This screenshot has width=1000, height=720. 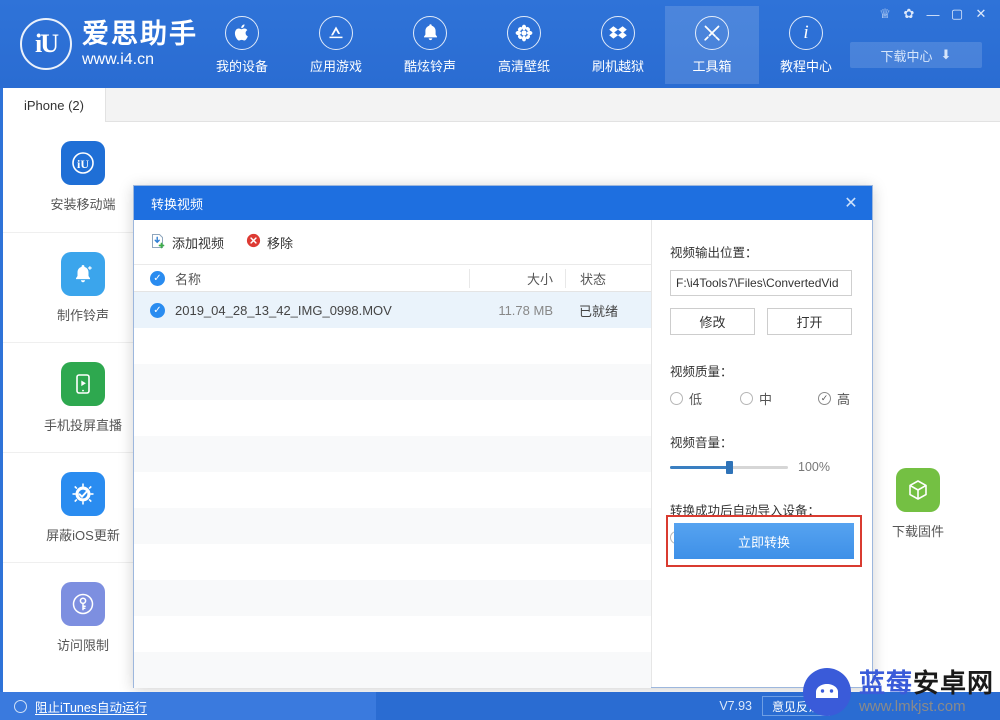 I want to click on column-name: ✓ 名称, so click(x=301, y=278).